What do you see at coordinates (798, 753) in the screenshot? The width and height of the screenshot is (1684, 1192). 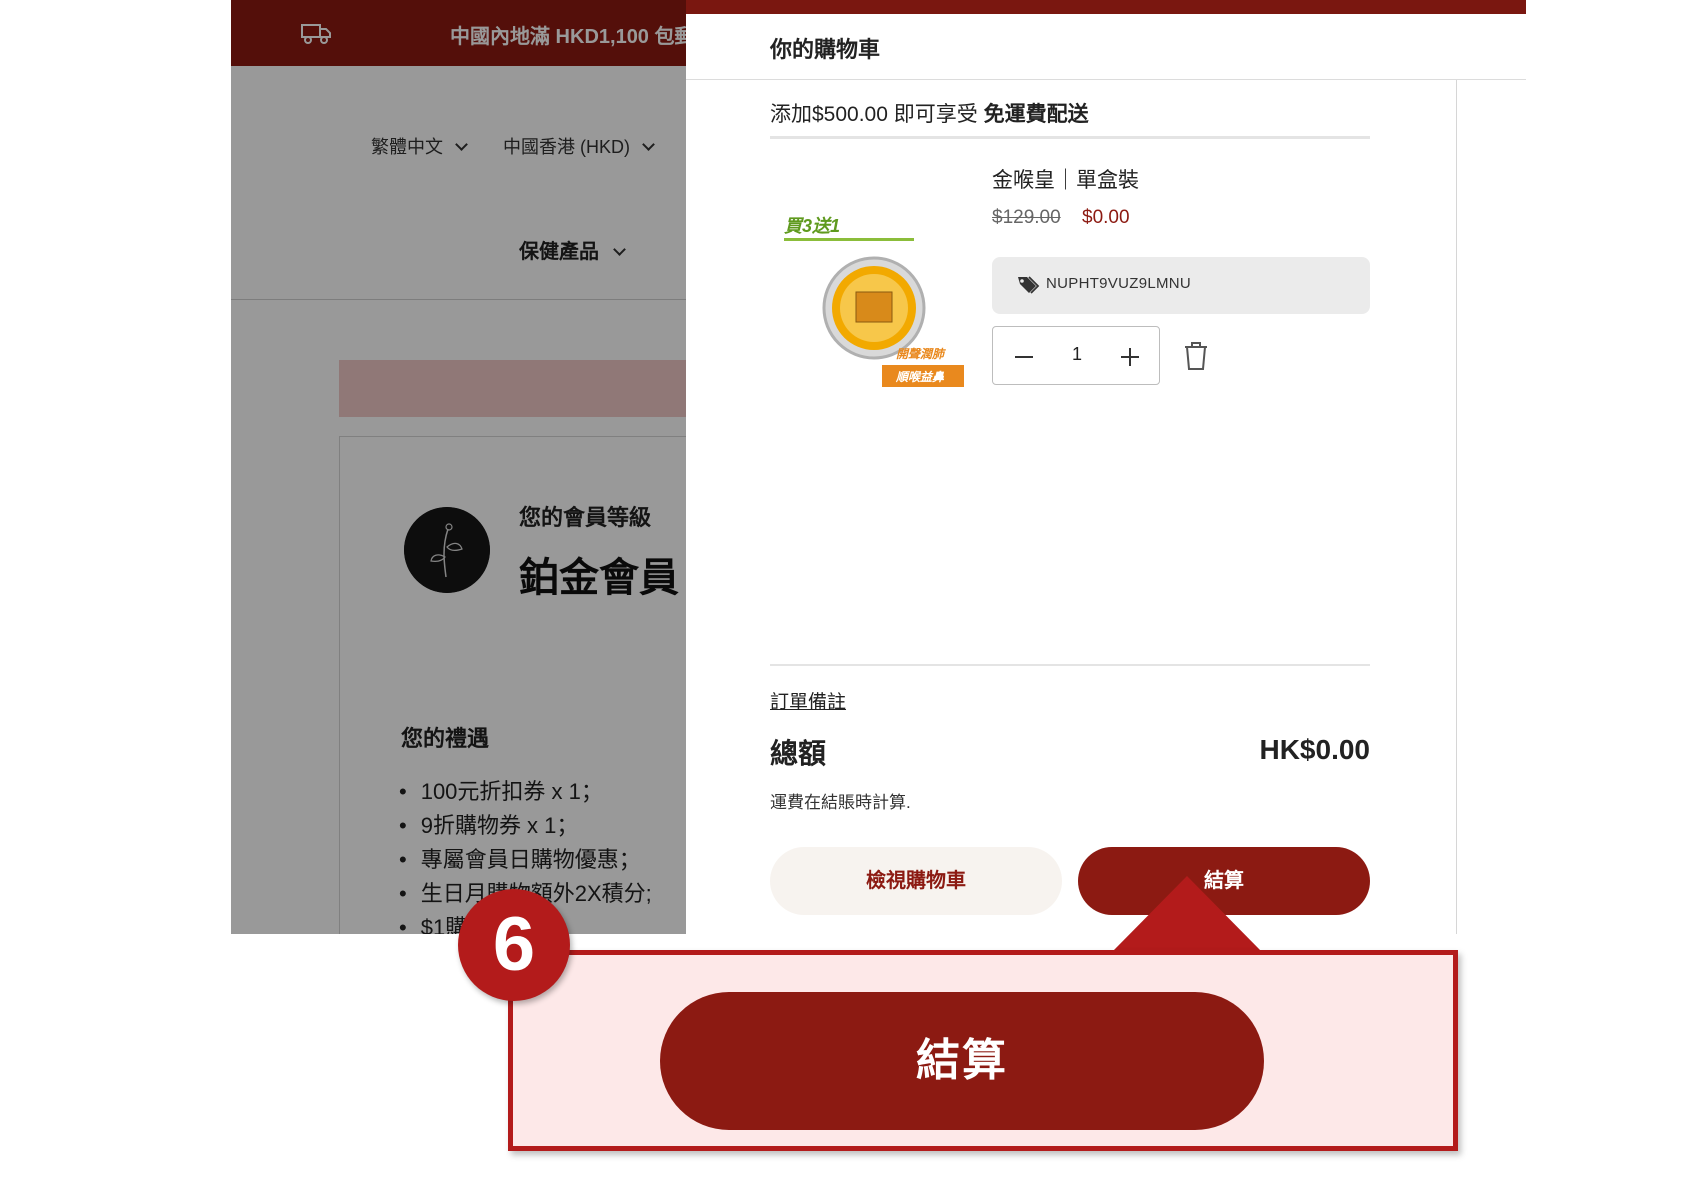 I see `total-label: 總額` at bounding box center [798, 753].